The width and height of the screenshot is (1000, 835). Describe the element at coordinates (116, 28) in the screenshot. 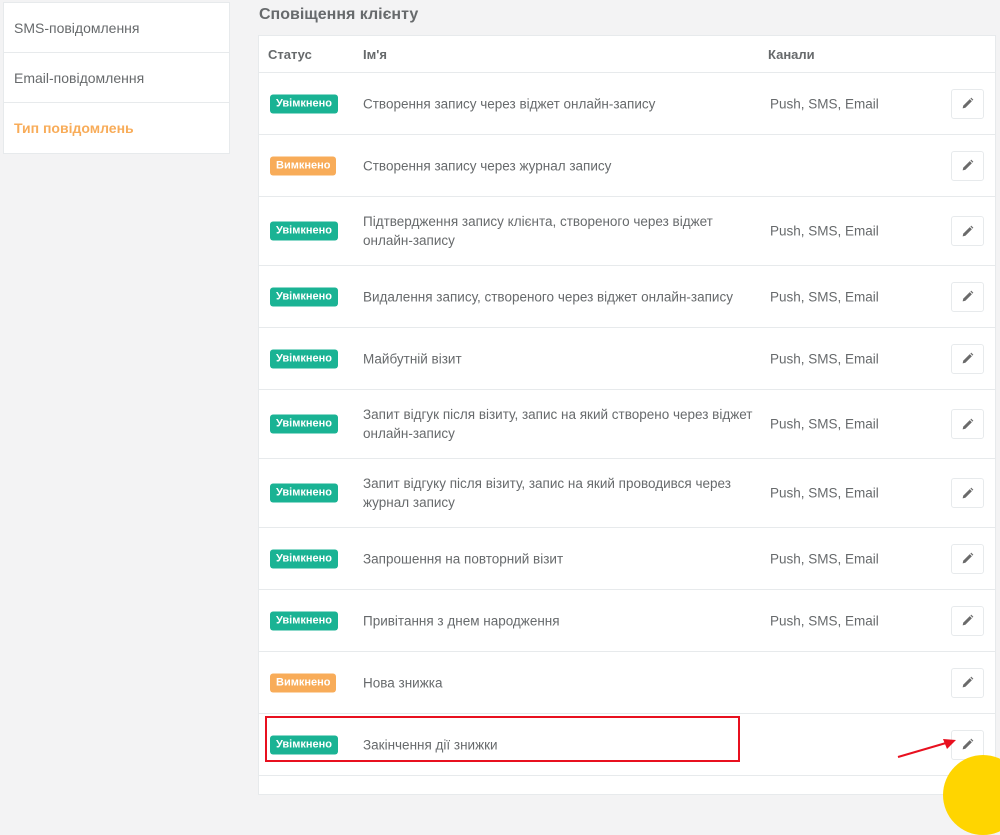

I see `sidebar-item-sms: SMS-повідомлення` at that location.